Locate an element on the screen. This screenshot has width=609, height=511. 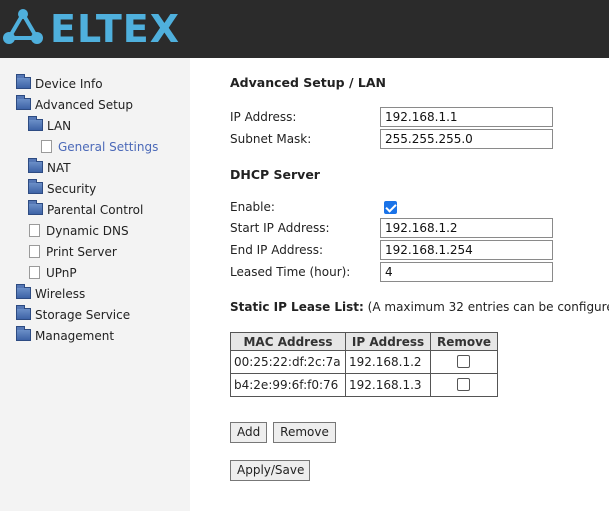
sidebar-item-label: Print Server is located at coordinates (81, 252).